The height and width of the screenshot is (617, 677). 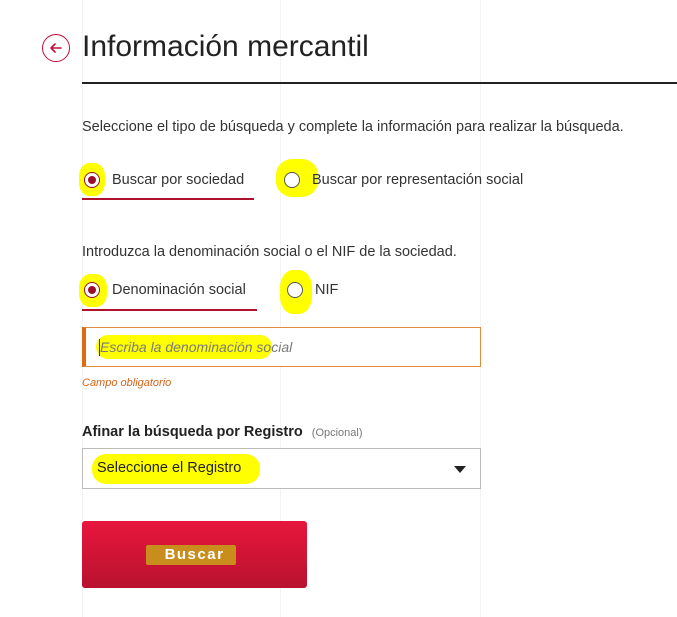 I want to click on chevron-down-icon, so click(x=460, y=469).